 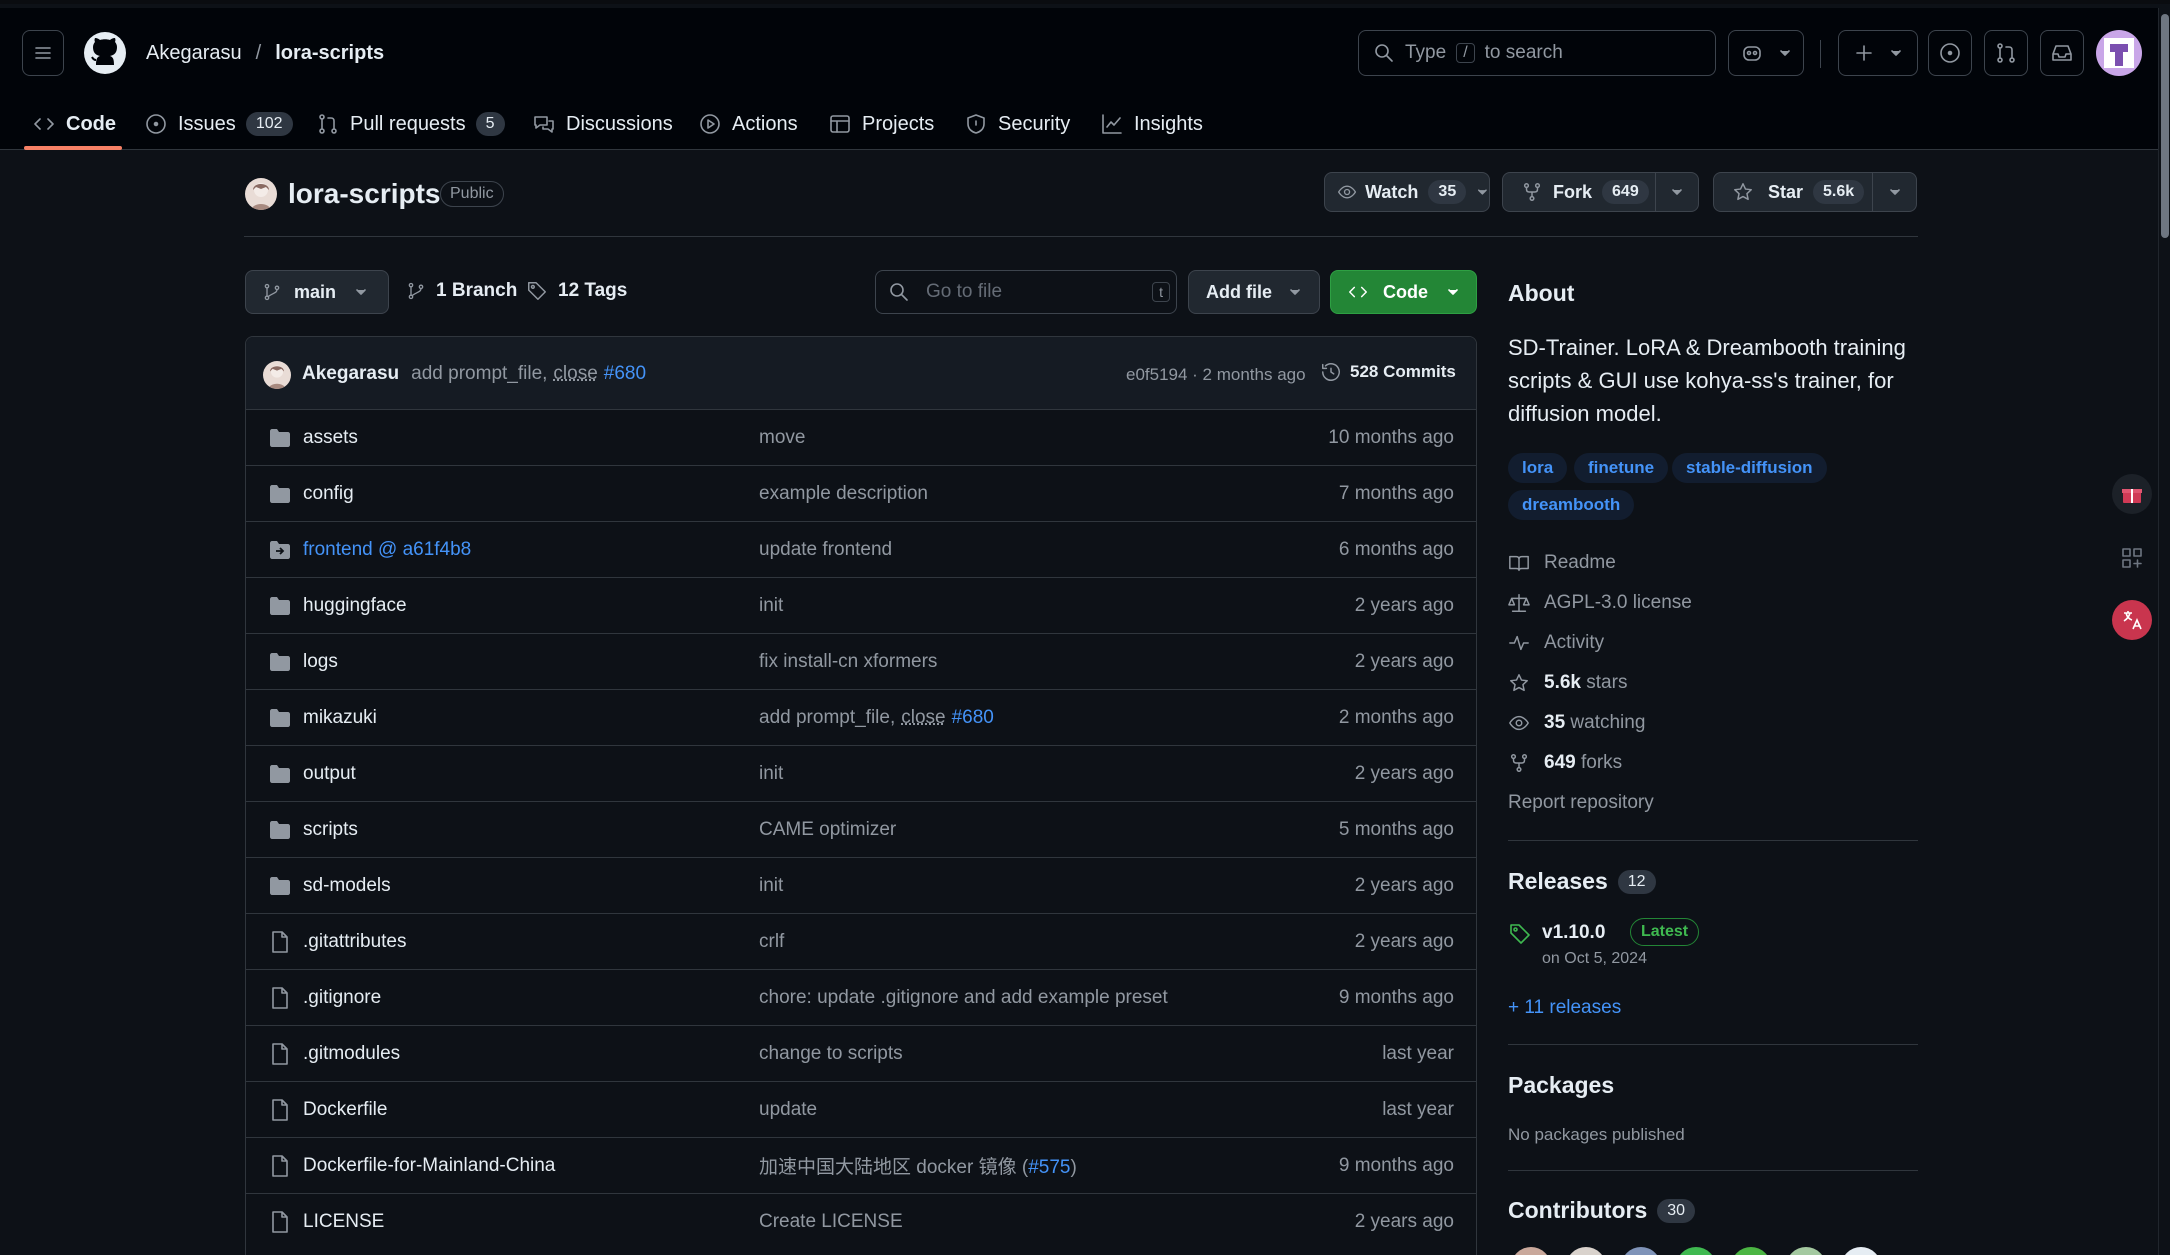 What do you see at coordinates (320, 662) in the screenshot?
I see `file-name: logs` at bounding box center [320, 662].